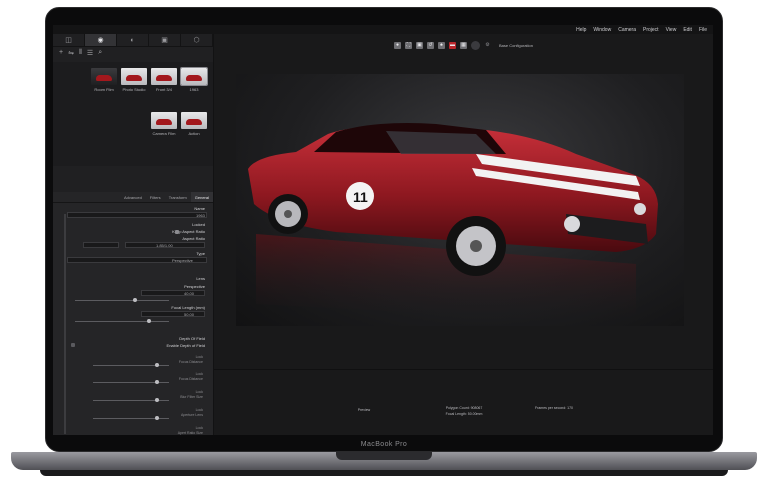 The width and height of the screenshot is (768, 496). Describe the element at coordinates (464, 408) in the screenshot. I see `polygon-count: Polygon Count: 908067` at that location.